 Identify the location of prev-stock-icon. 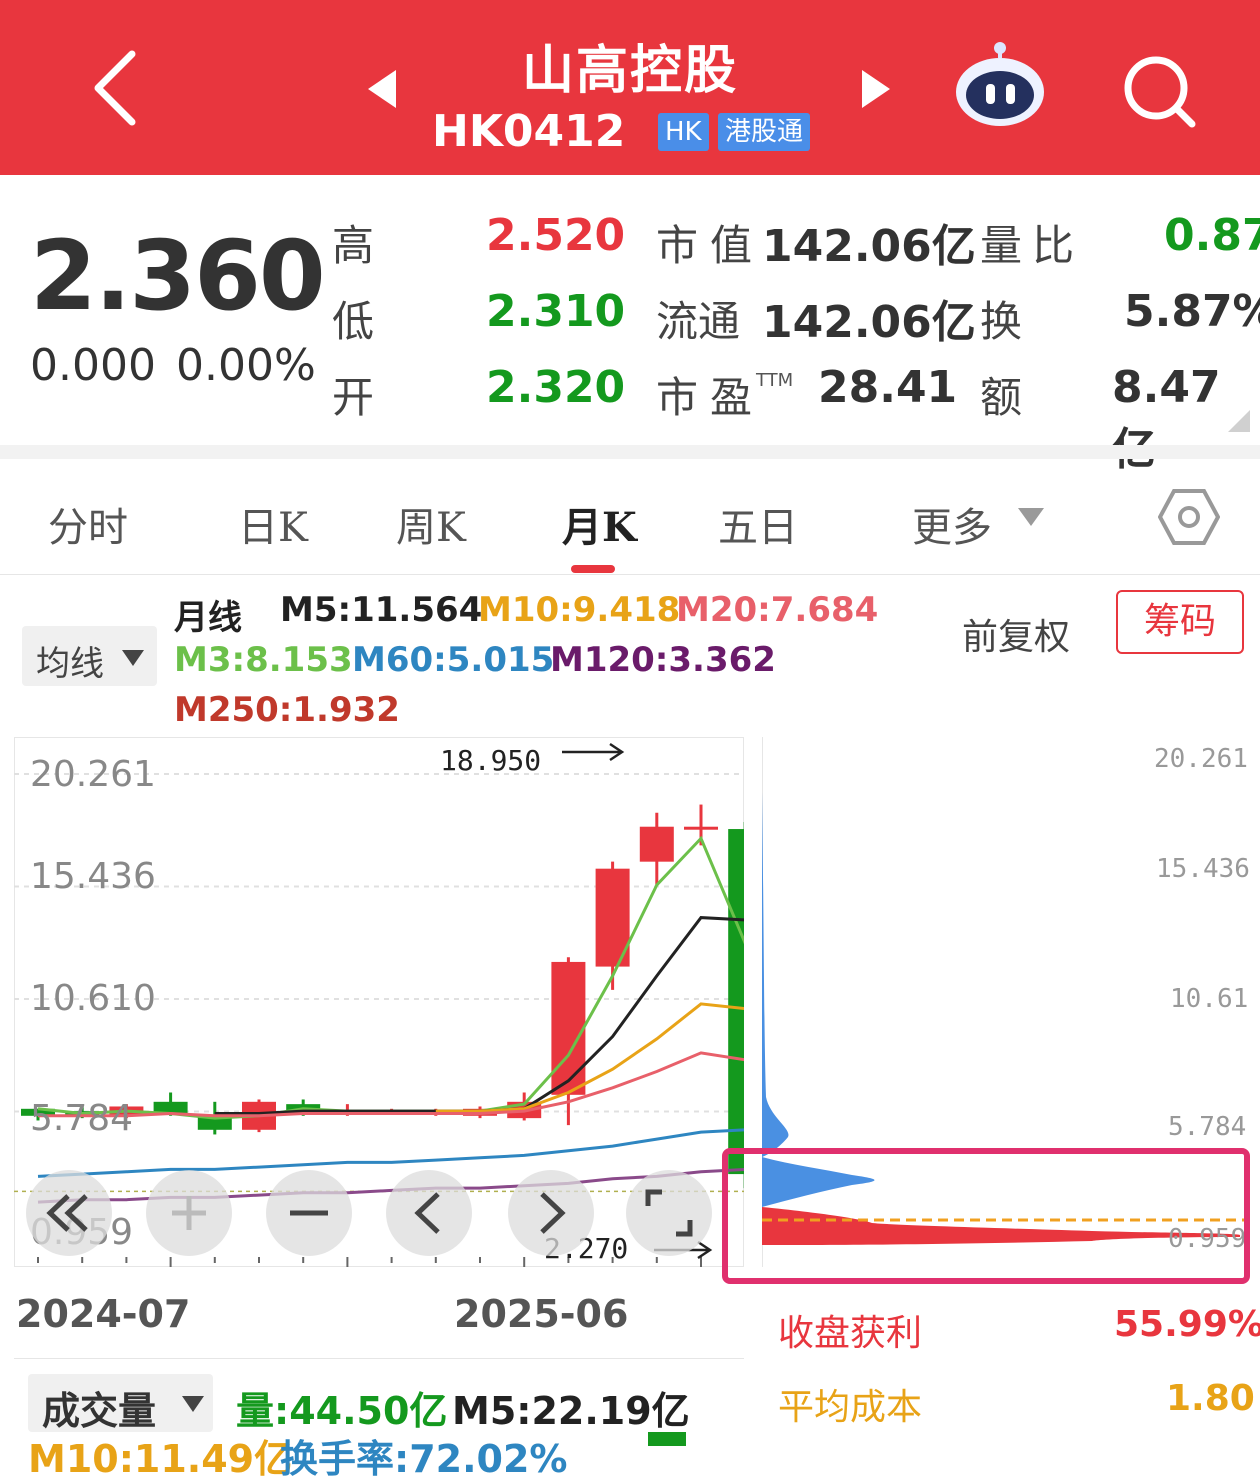
(382, 89).